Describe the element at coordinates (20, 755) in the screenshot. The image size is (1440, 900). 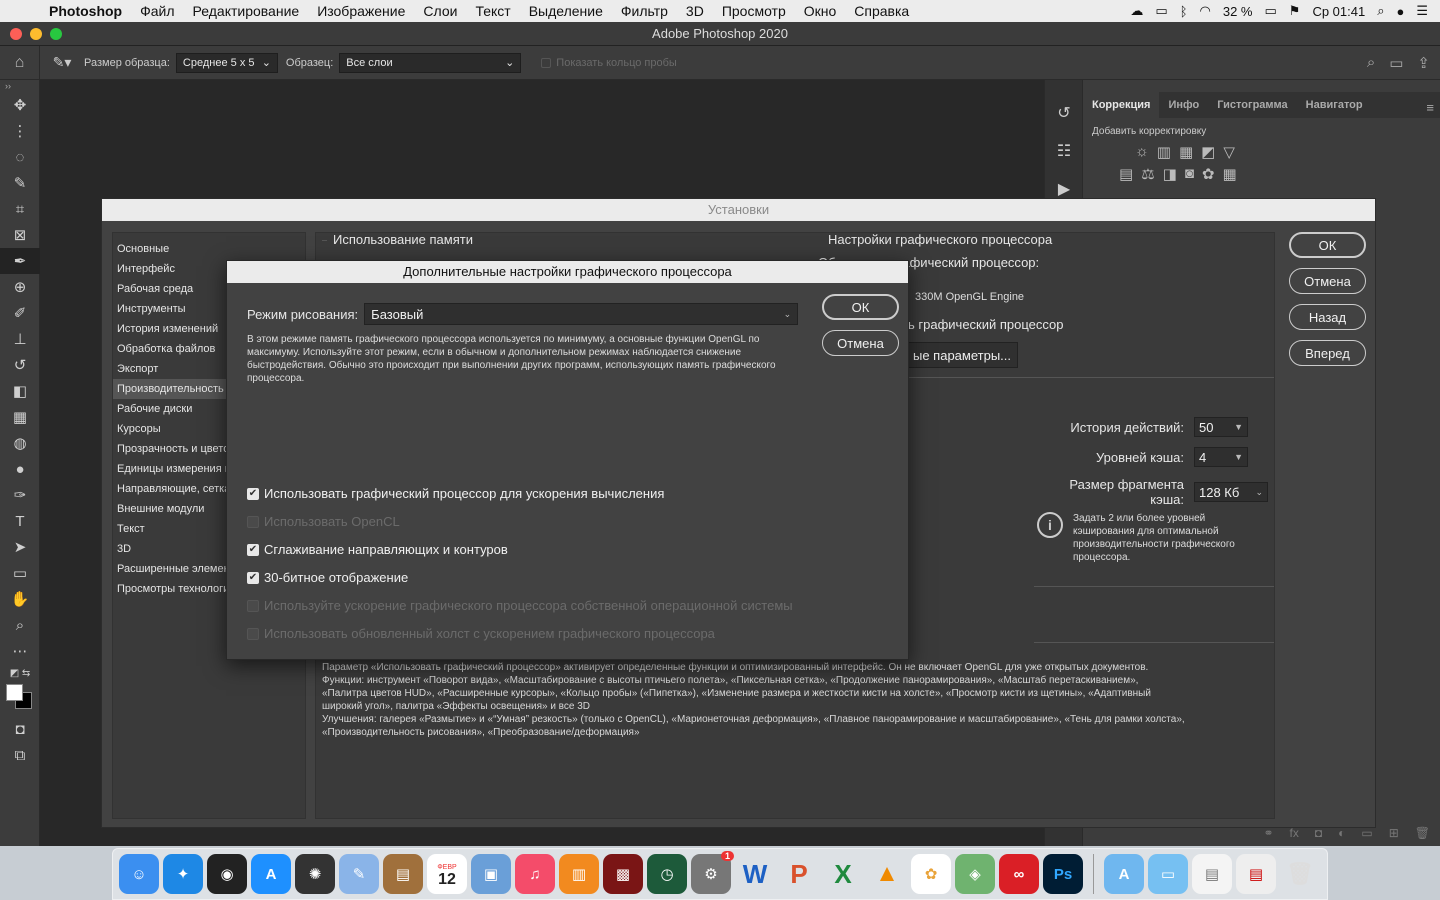
I see `screen-mode-icon: ⧉` at that location.